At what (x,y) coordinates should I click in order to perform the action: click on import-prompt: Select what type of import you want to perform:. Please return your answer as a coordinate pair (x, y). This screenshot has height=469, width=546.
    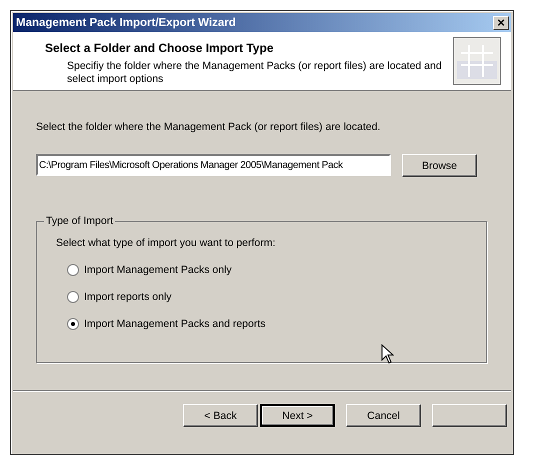
    Looking at the image, I should click on (166, 243).